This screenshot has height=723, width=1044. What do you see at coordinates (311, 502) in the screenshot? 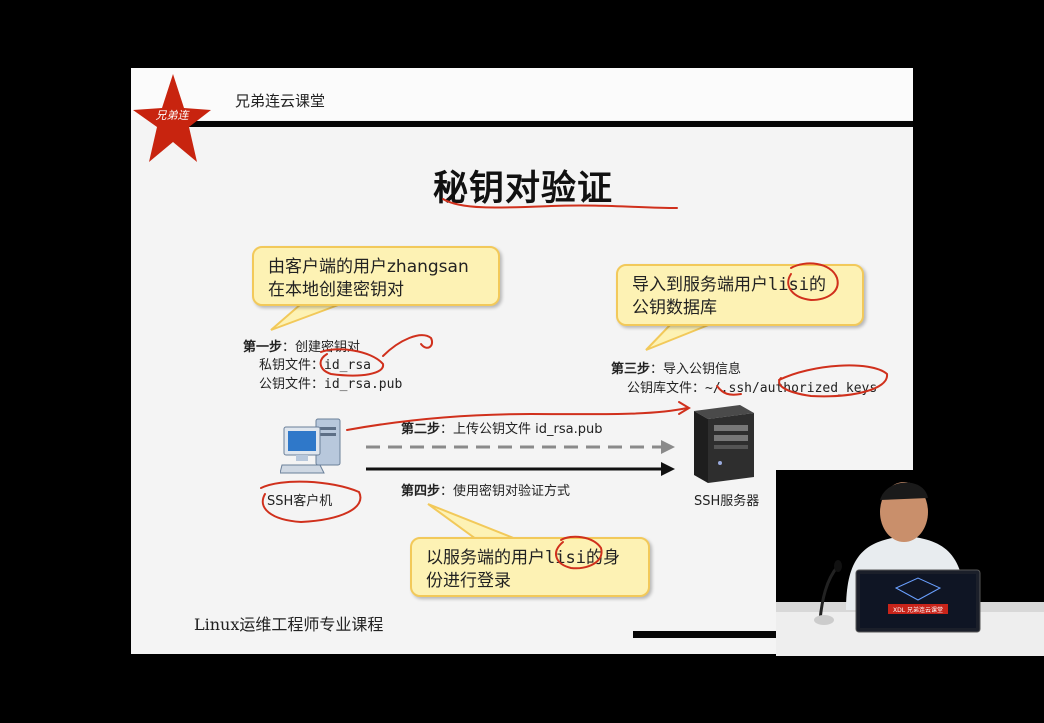
I see `ink-circle-client` at bounding box center [311, 502].